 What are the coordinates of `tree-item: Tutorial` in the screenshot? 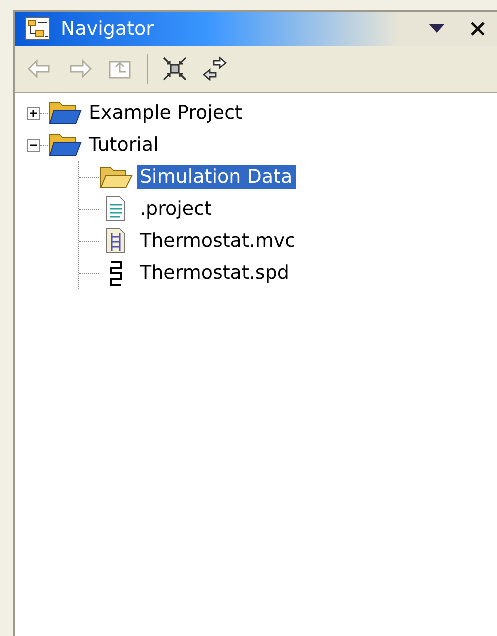 It's located at (124, 145).